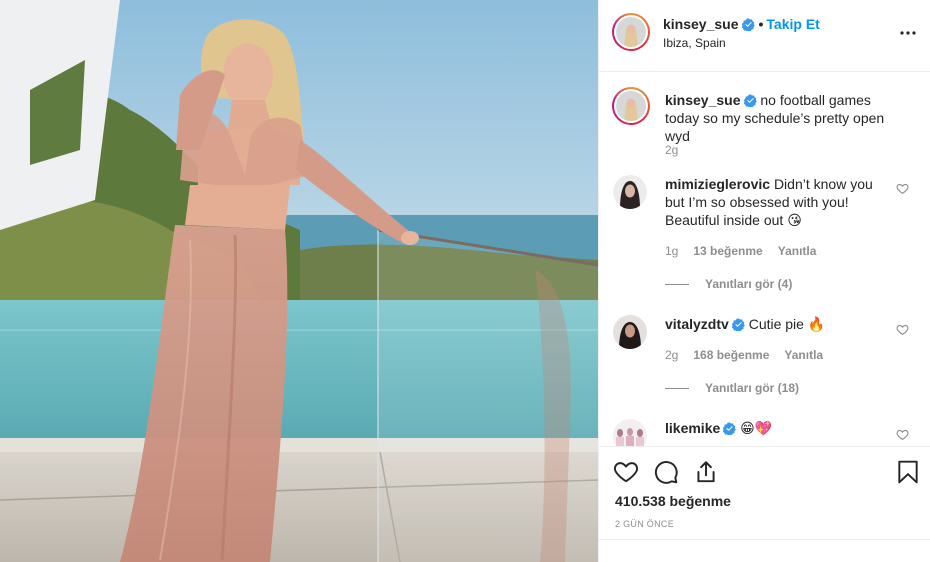 Image resolution: width=930 pixels, height=562 pixels. I want to click on view-replies-button: Yanıtları gör (4), so click(728, 284).